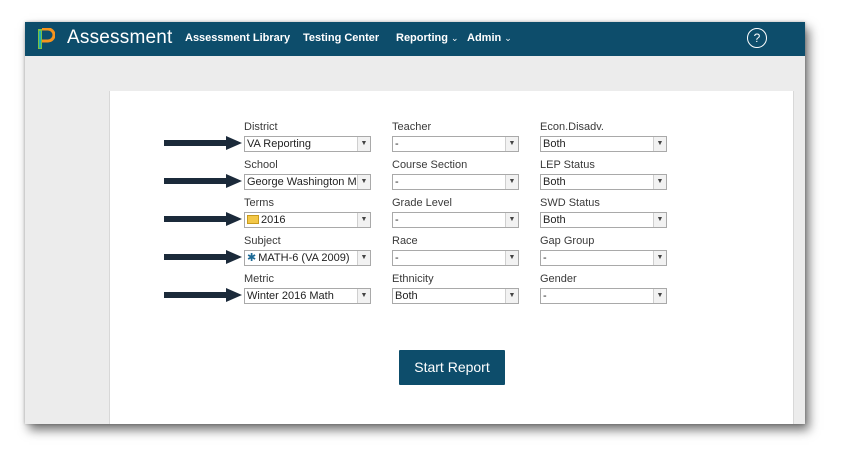  I want to click on terms-label: Terms, so click(259, 203).